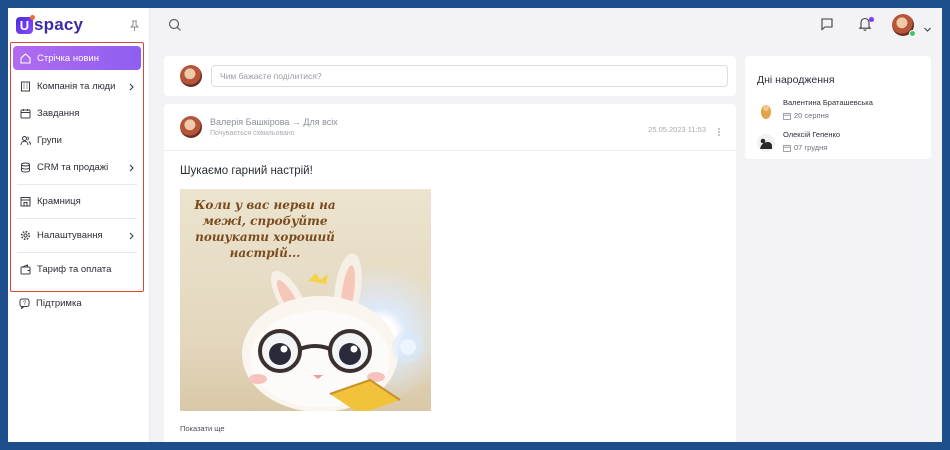  Describe the element at coordinates (58, 113) in the screenshot. I see `sidebar-item-label: Завдання` at that location.